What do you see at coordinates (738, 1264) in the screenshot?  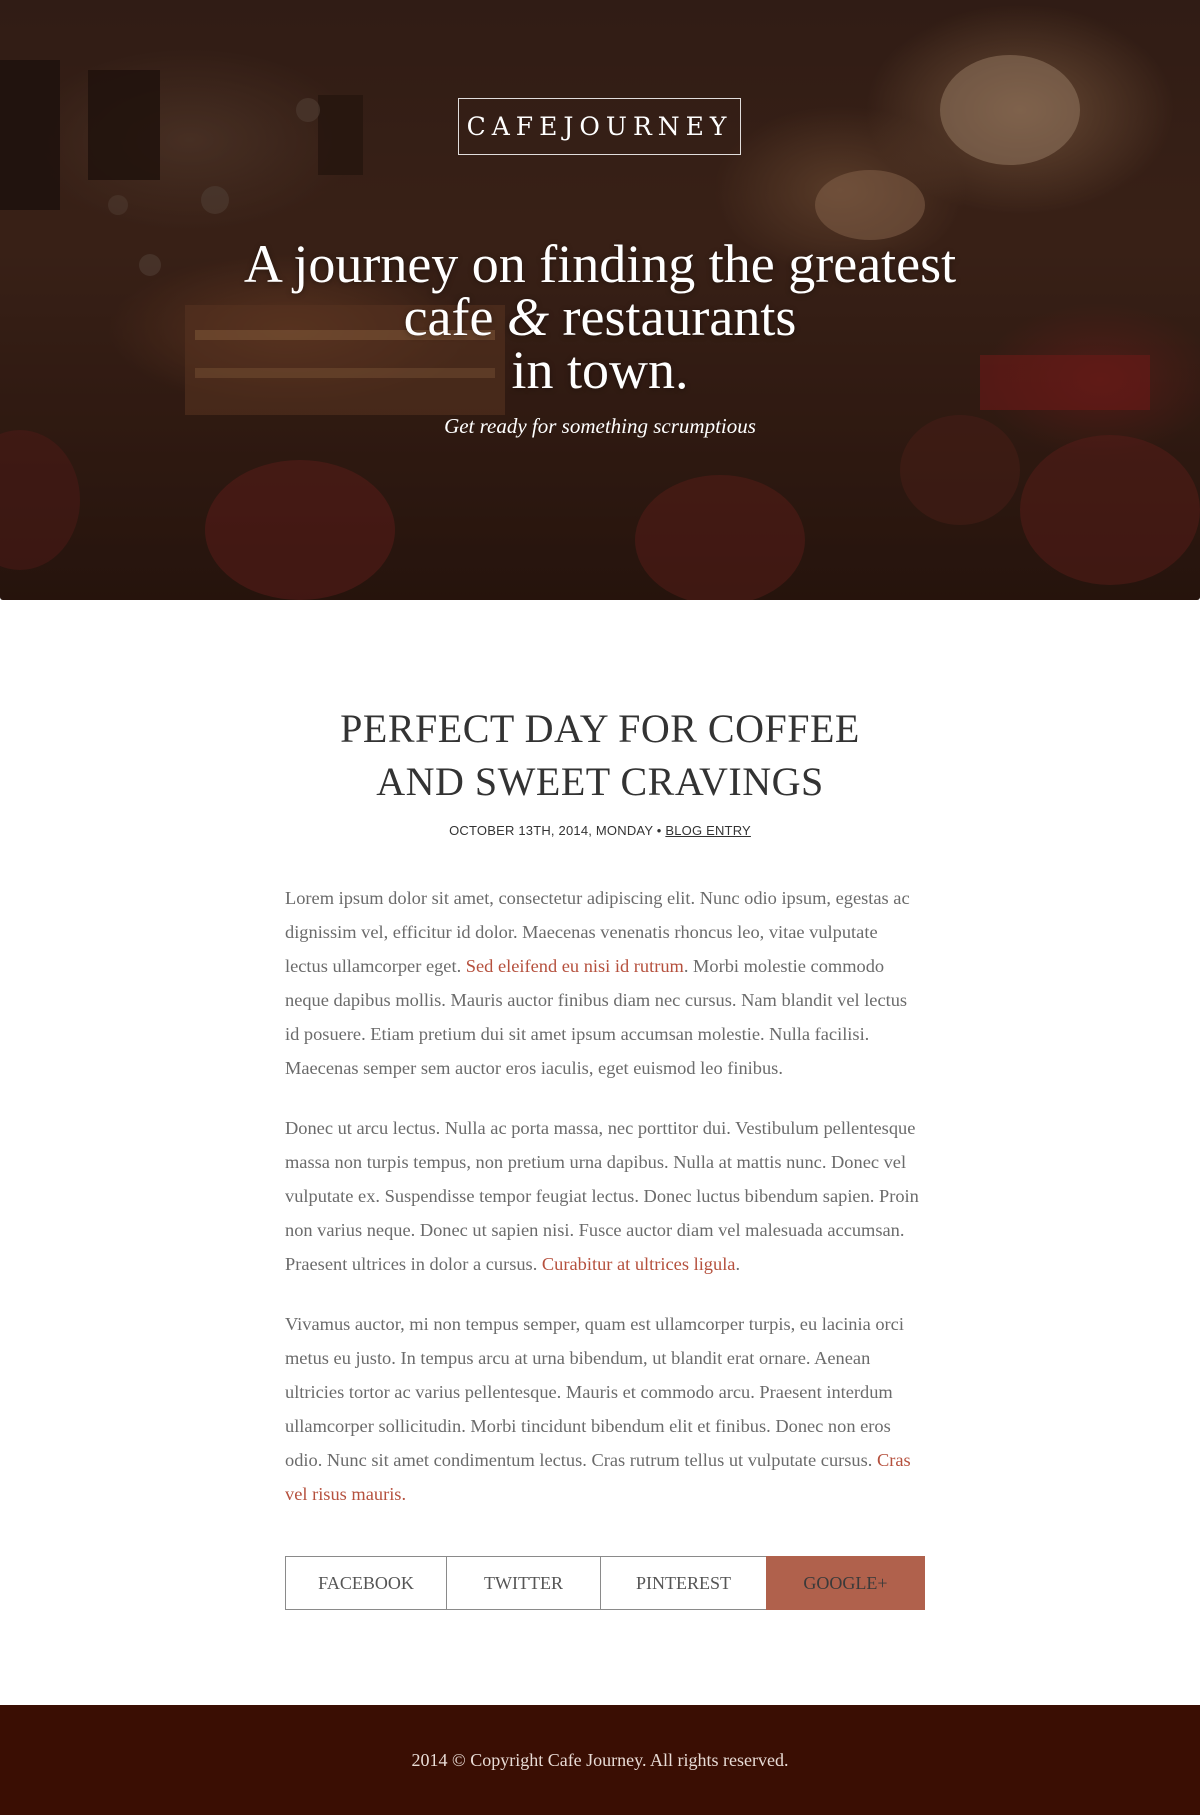 I see `paragraph-2-text-b: .` at bounding box center [738, 1264].